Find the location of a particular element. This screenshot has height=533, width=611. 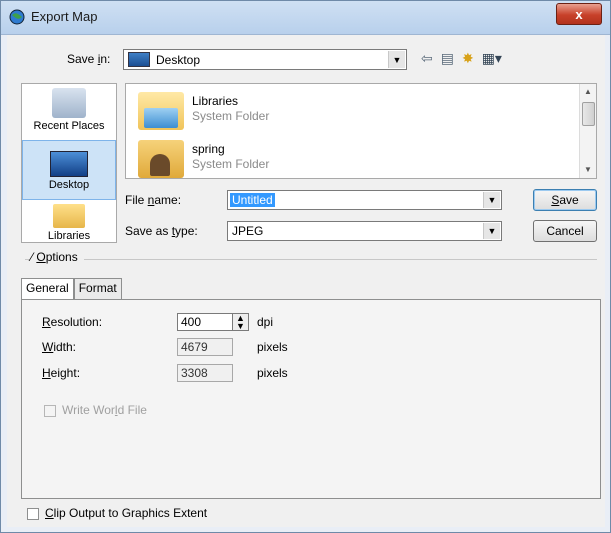

tab-format: Format is located at coordinates (97, 289).